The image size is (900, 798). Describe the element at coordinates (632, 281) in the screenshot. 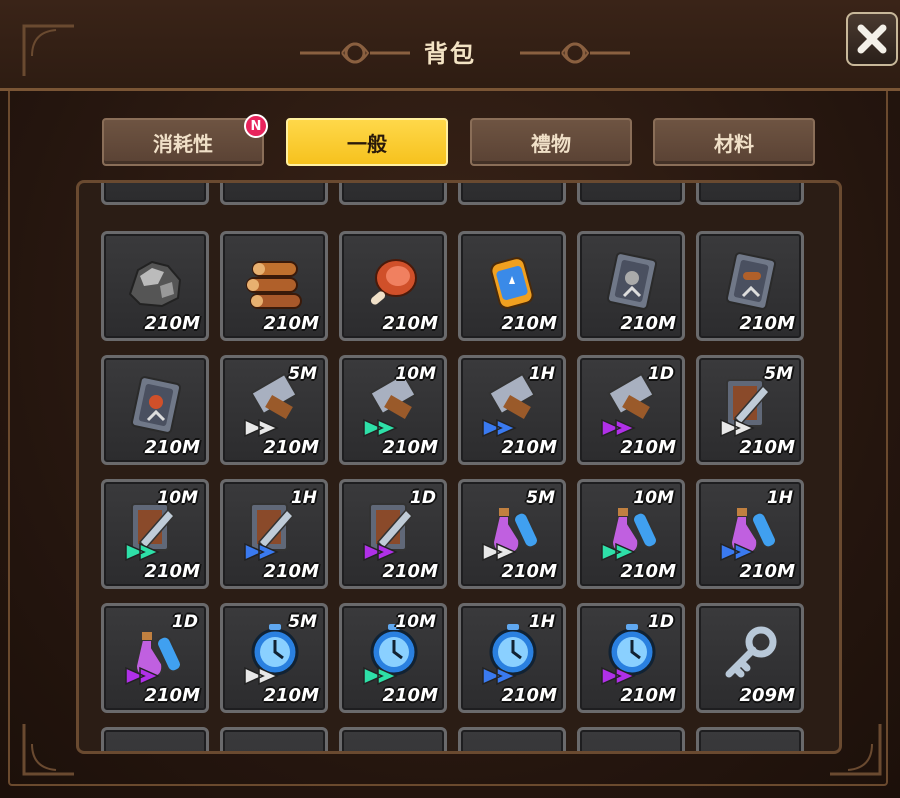

I see `ore-ticket-icon` at that location.